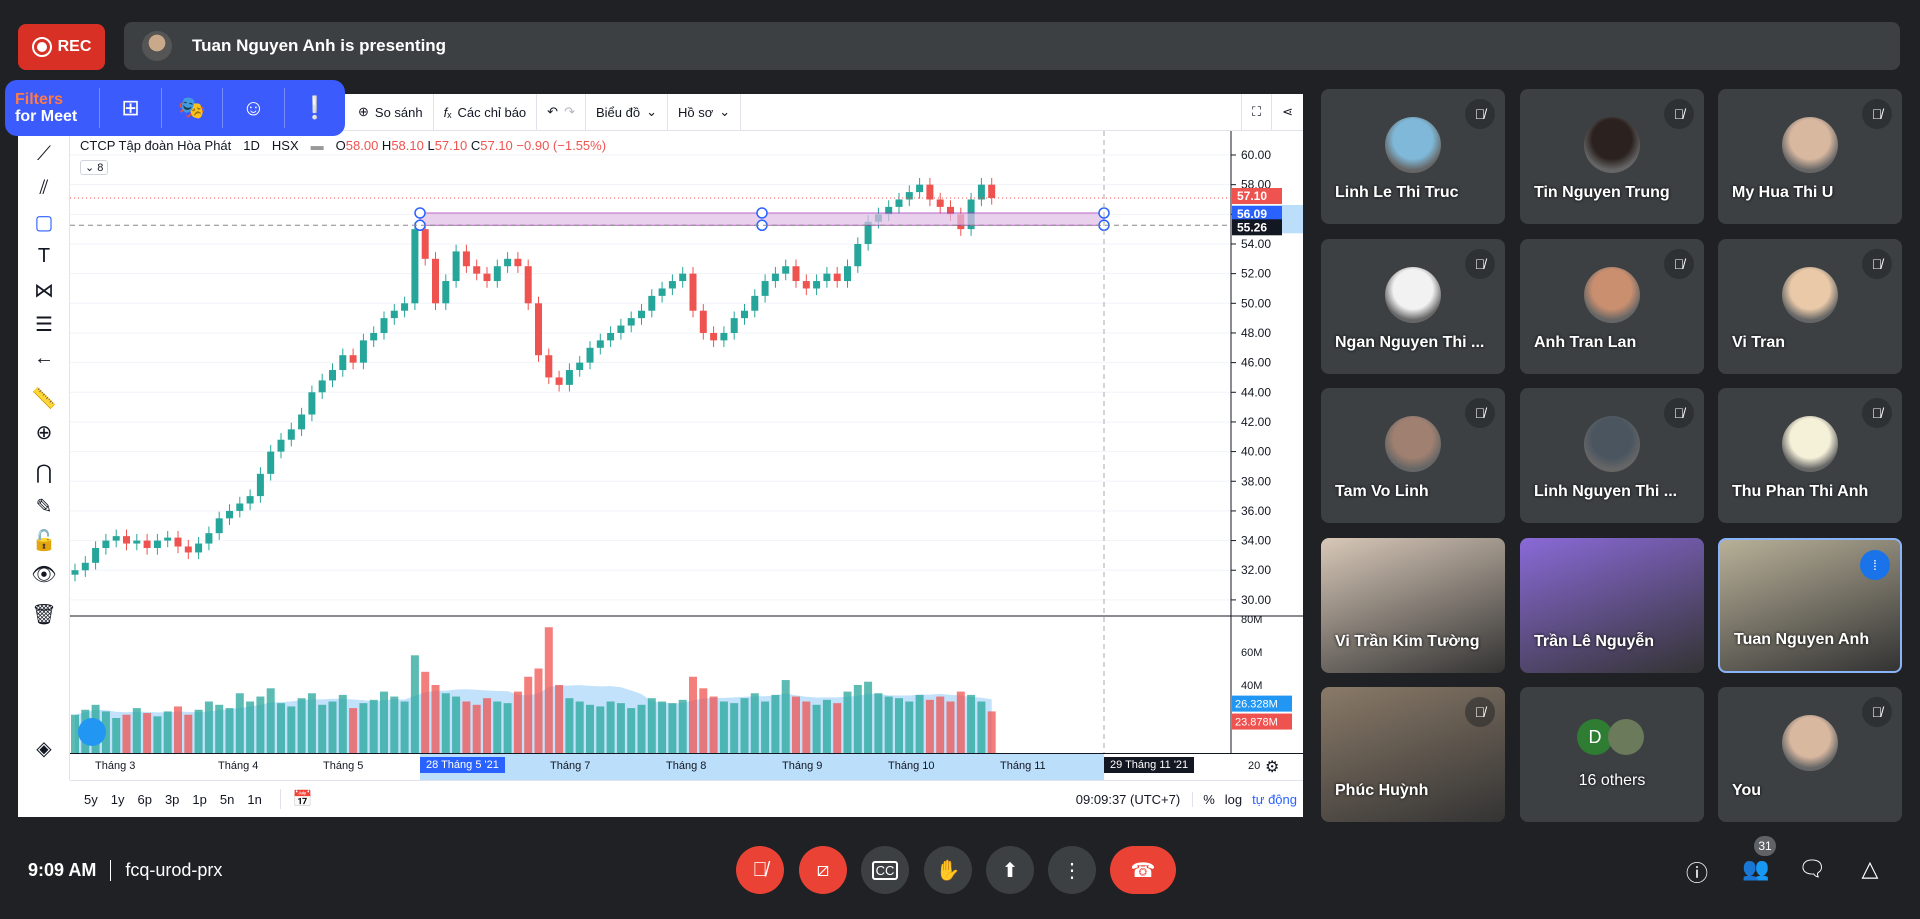 The width and height of the screenshot is (1920, 919). What do you see at coordinates (1870, 869) in the screenshot?
I see `activities-icon: △` at bounding box center [1870, 869].